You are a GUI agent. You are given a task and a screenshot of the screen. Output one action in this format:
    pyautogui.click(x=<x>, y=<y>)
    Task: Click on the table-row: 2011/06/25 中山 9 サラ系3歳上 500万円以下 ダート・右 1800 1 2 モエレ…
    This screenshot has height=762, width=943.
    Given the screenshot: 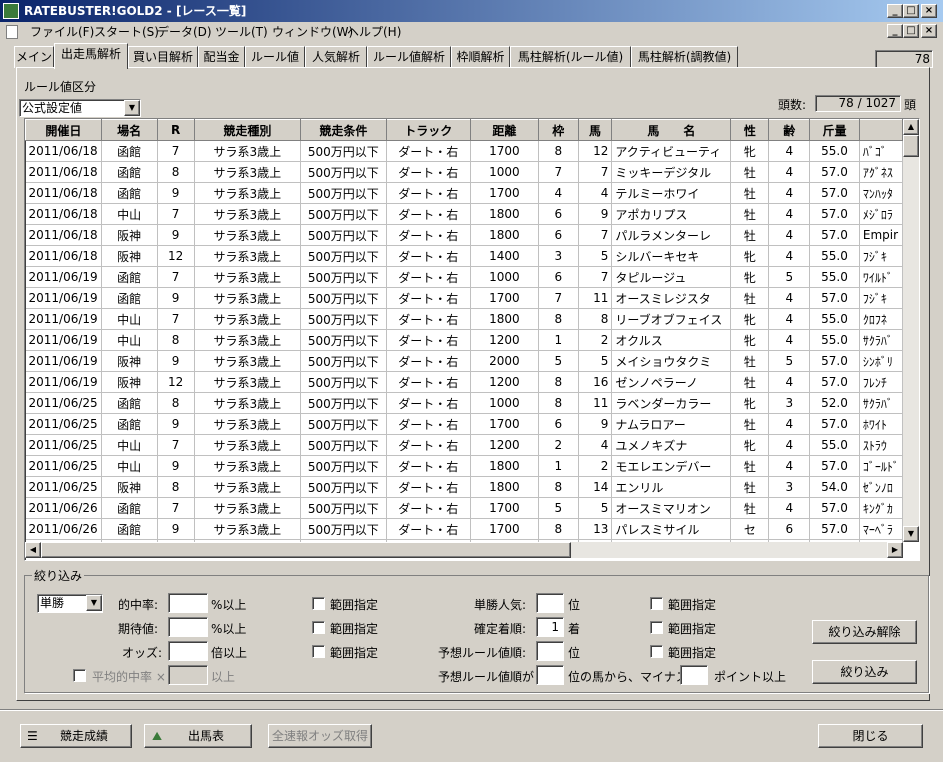 What is the action you would take?
    pyautogui.click(x=464, y=466)
    